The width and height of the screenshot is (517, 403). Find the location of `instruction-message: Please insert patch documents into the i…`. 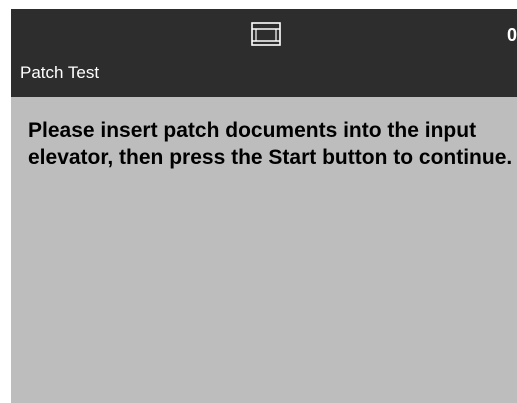

instruction-message: Please insert patch documents into the i… is located at coordinates (270, 144).